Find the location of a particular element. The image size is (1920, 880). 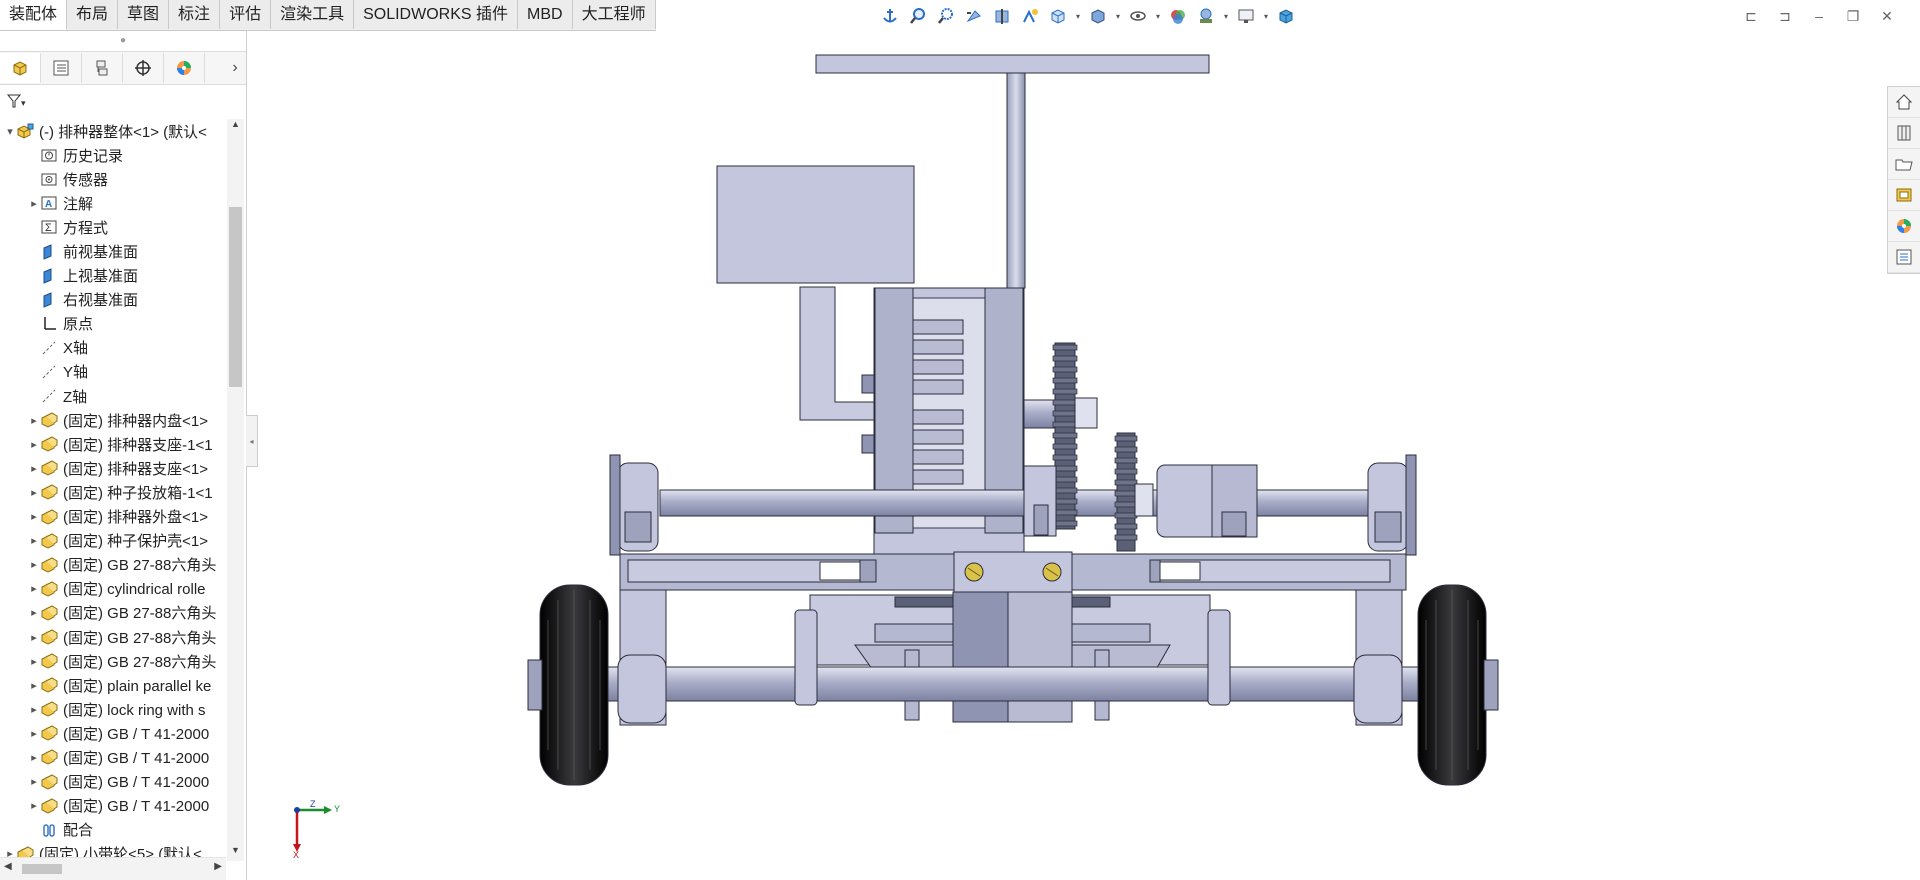

tile-left-icon: ⊏ is located at coordinates (1751, 16).